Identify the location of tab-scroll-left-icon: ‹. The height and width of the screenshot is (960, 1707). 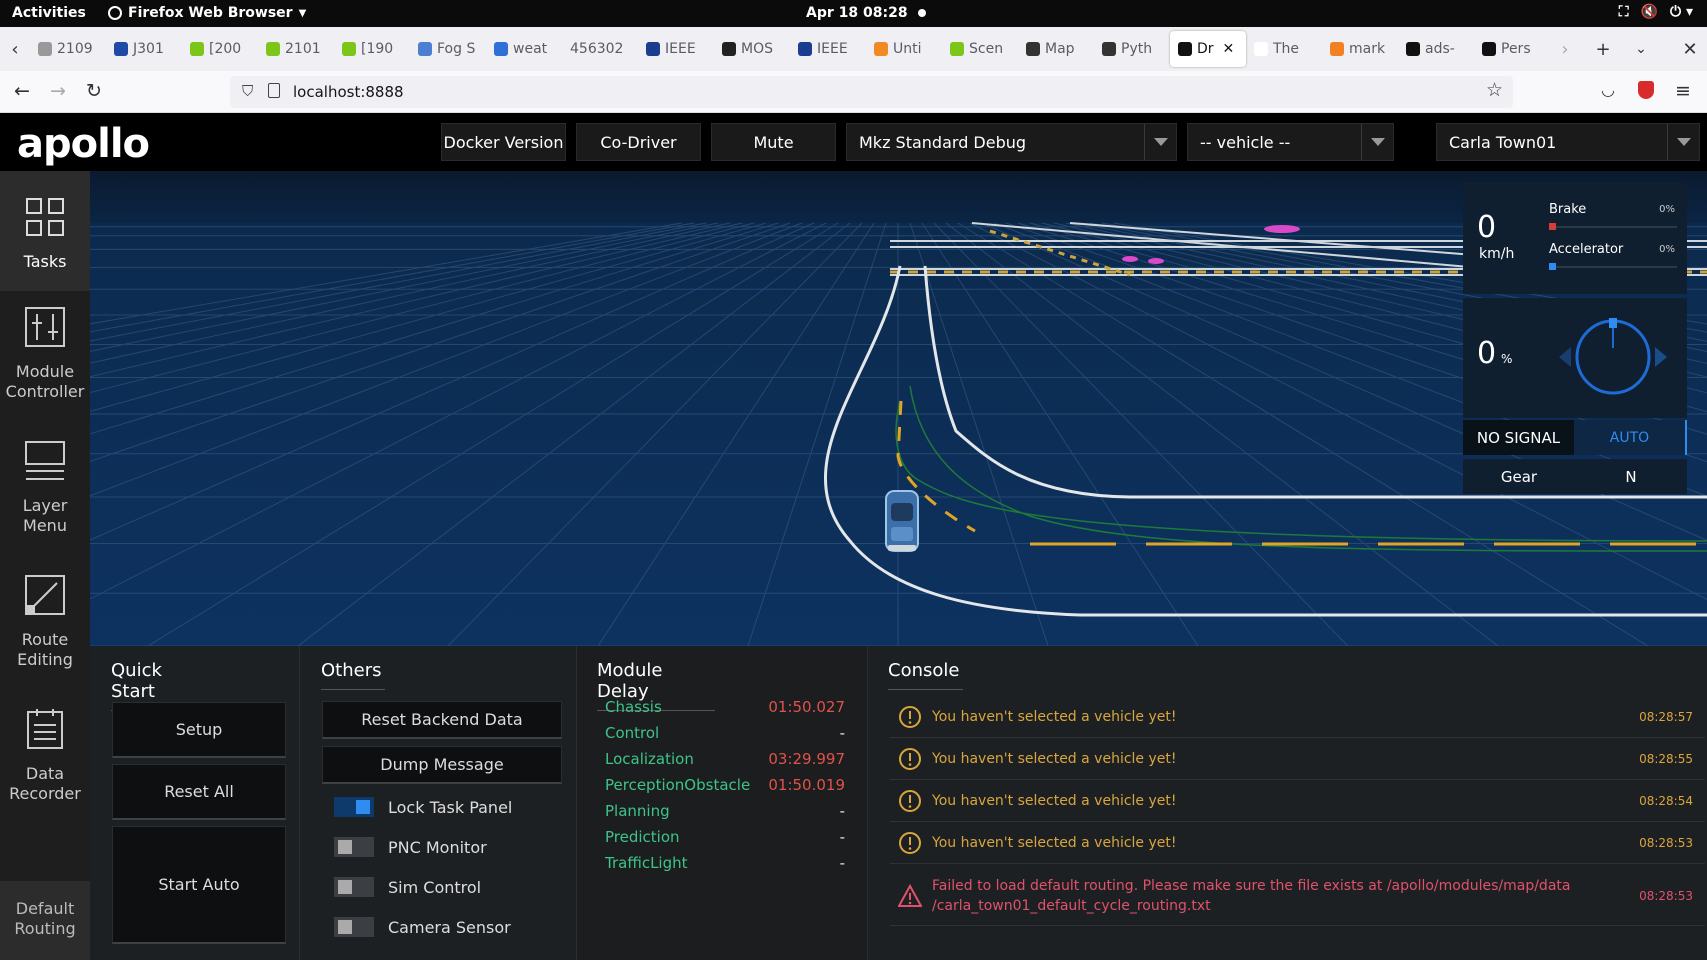
(15, 49).